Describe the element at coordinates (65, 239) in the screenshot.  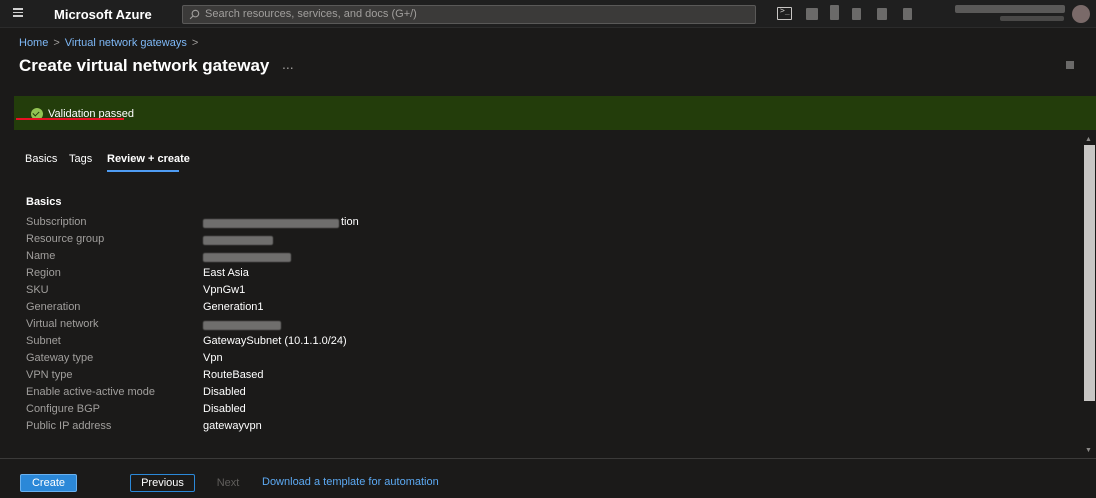
I see `summary-label: Resource group` at that location.